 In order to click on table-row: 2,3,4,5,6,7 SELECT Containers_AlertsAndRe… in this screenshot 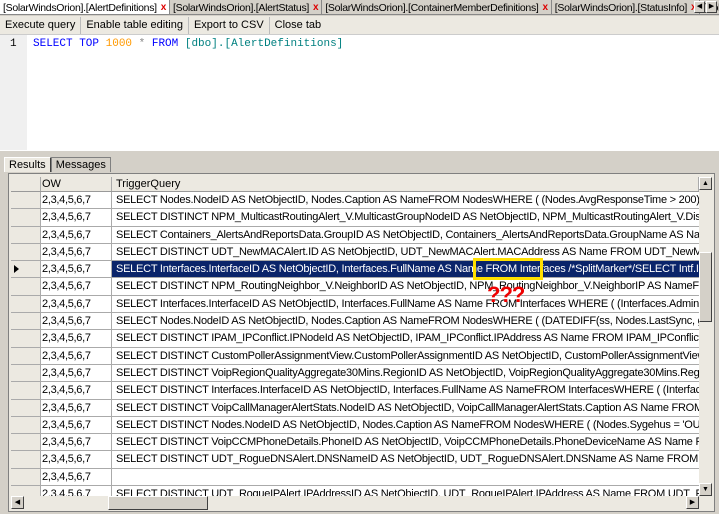, I will do `click(355, 235)`.